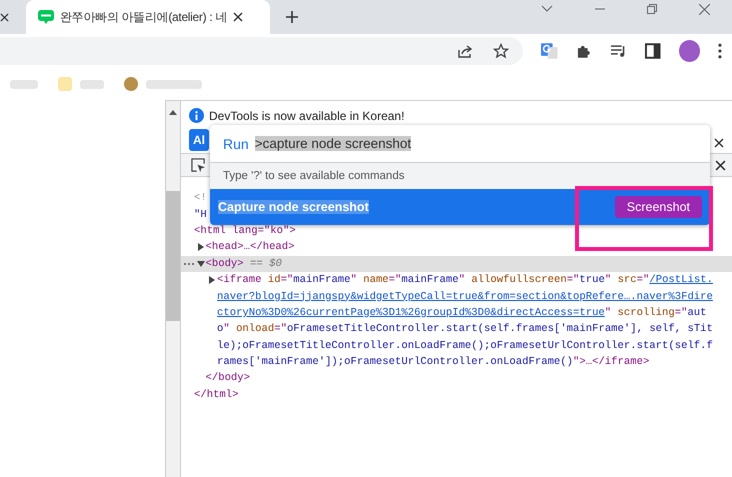 The width and height of the screenshot is (732, 477). I want to click on info-message: DevTools is now available in Korean!, so click(306, 115).